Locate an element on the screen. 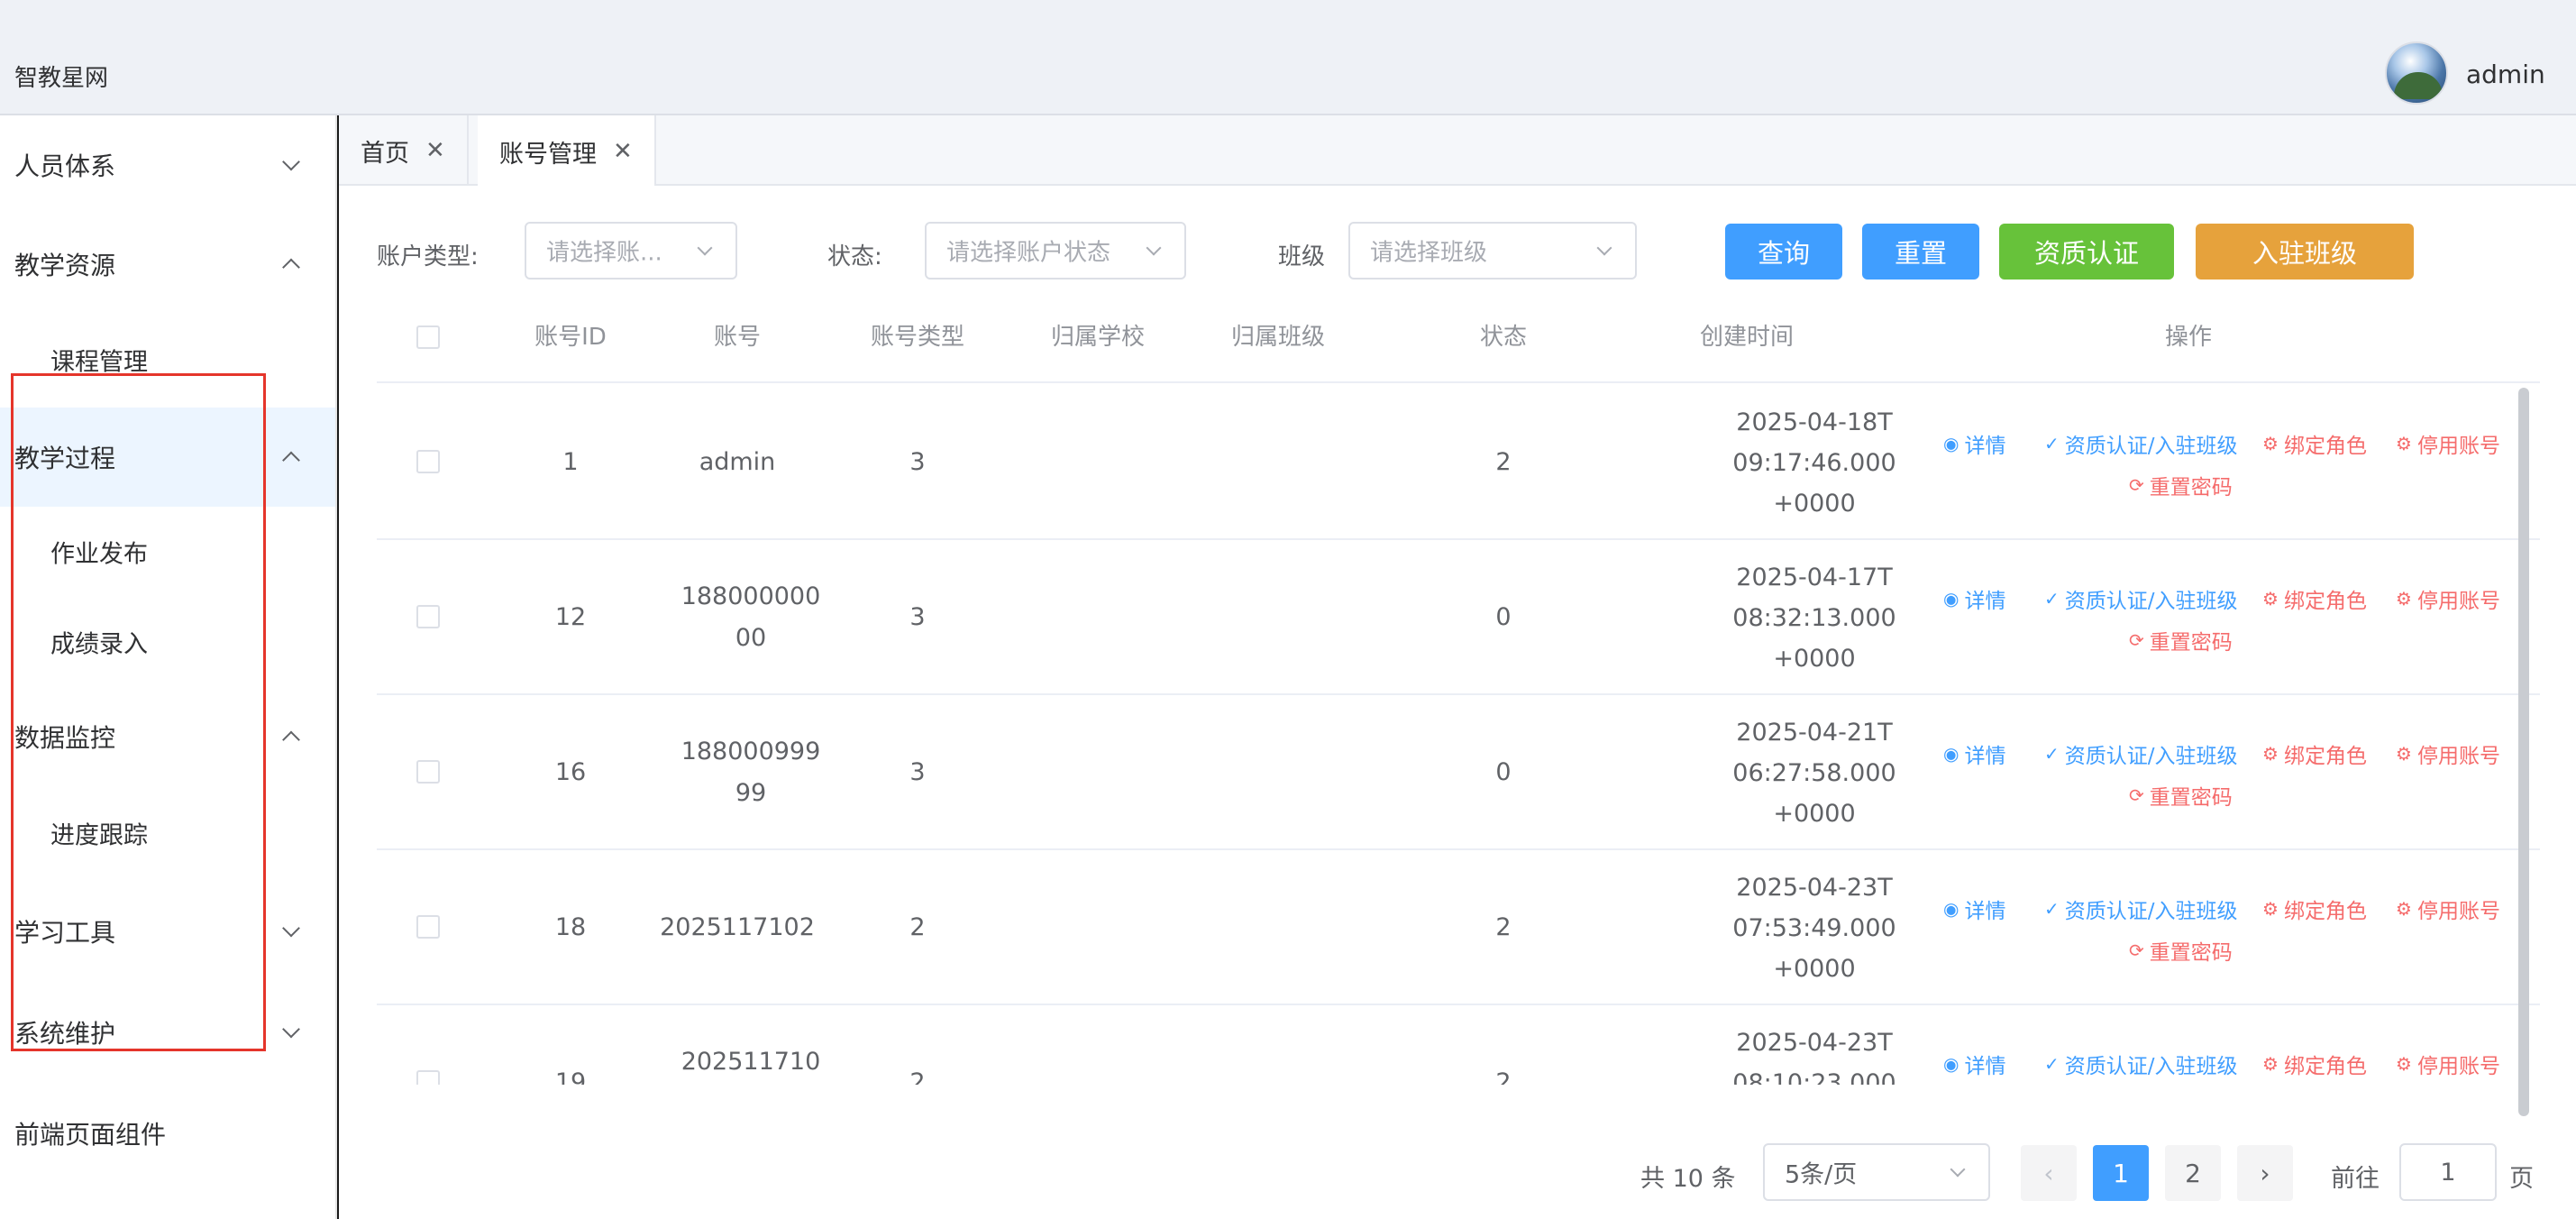 This screenshot has width=2576, height=1219. page-unit-label: 页 is located at coordinates (2521, 1179).